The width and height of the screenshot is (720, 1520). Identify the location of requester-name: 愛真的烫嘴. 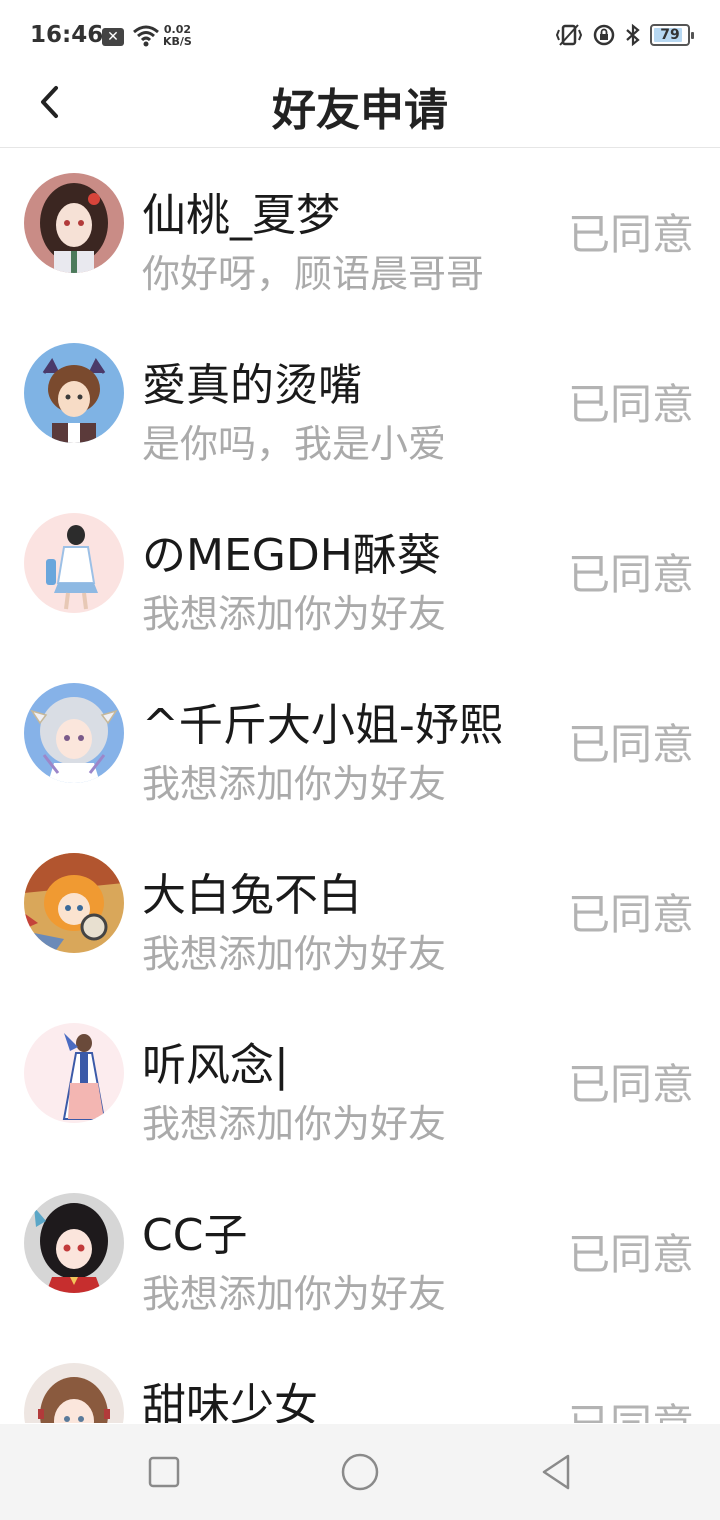
(252, 385).